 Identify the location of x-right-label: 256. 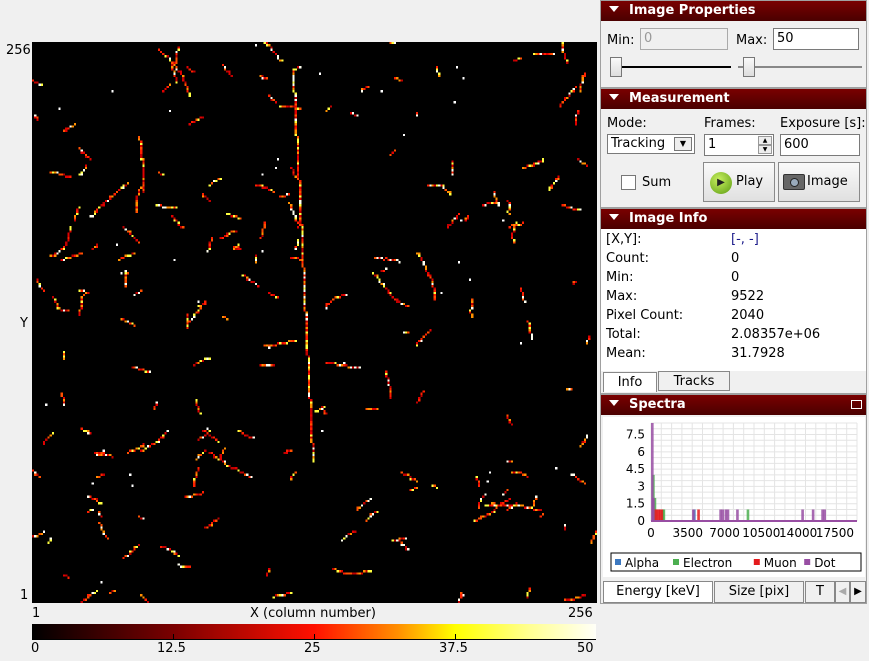
(580, 613).